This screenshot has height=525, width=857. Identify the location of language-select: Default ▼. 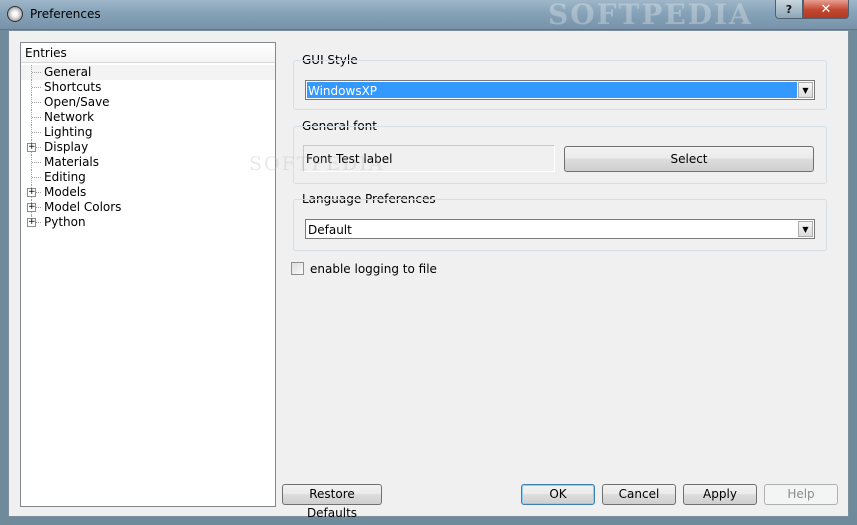
(560, 229).